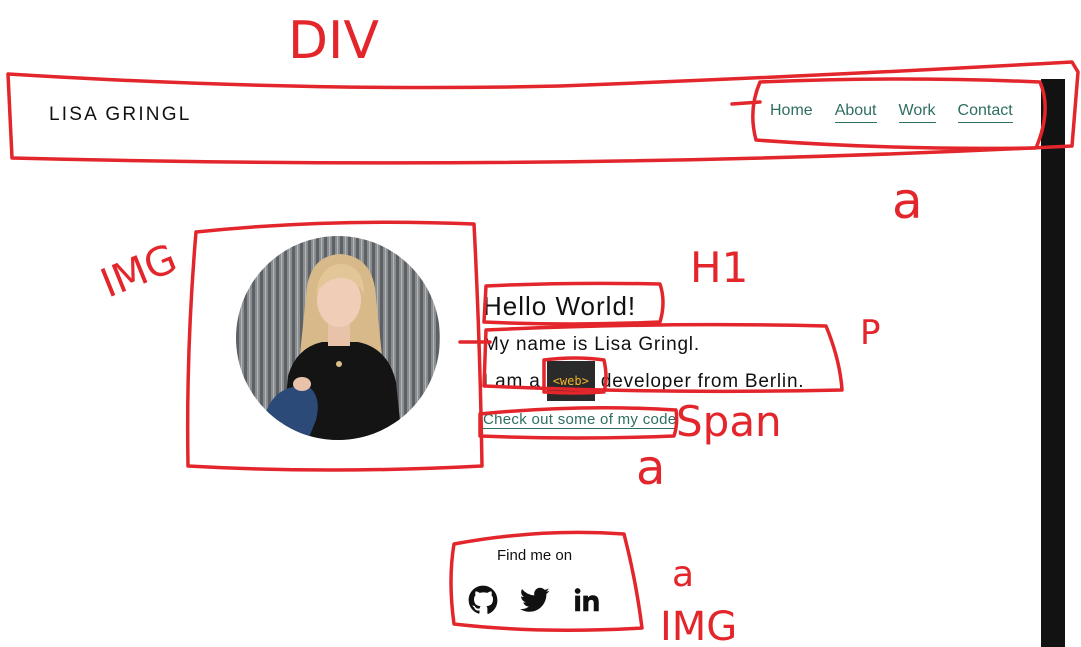 The height and width of the screenshot is (647, 1081). What do you see at coordinates (891, 112) in the screenshot?
I see `main-nav: Home About Work Contact` at bounding box center [891, 112].